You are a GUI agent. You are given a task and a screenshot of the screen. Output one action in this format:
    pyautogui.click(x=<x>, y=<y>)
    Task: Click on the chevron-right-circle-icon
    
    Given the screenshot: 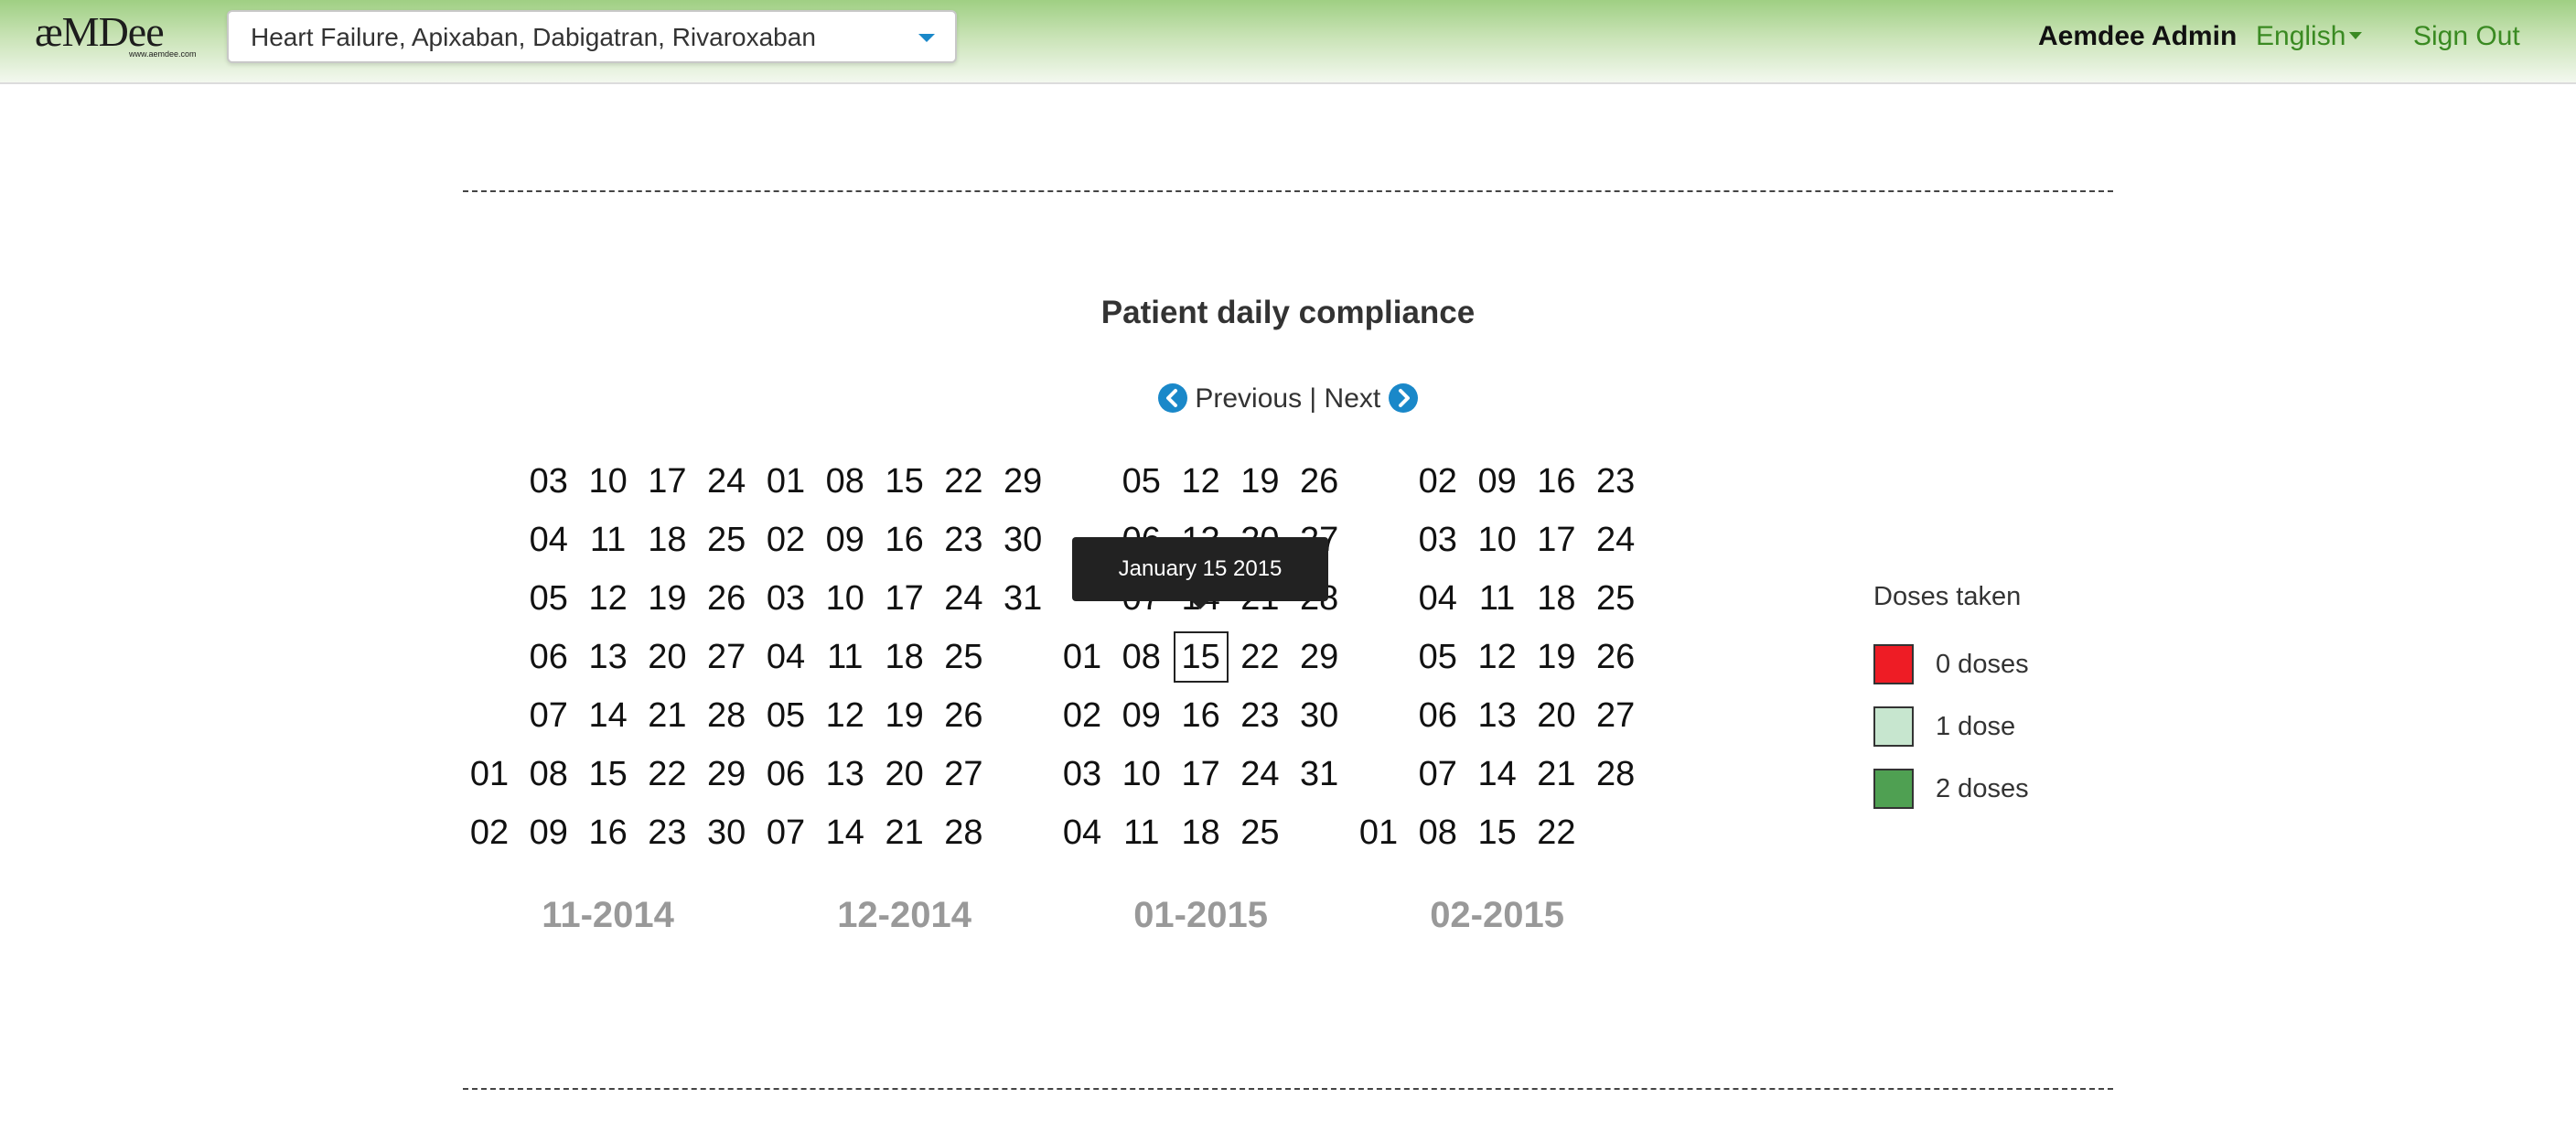 What is the action you would take?
    pyautogui.click(x=1403, y=398)
    